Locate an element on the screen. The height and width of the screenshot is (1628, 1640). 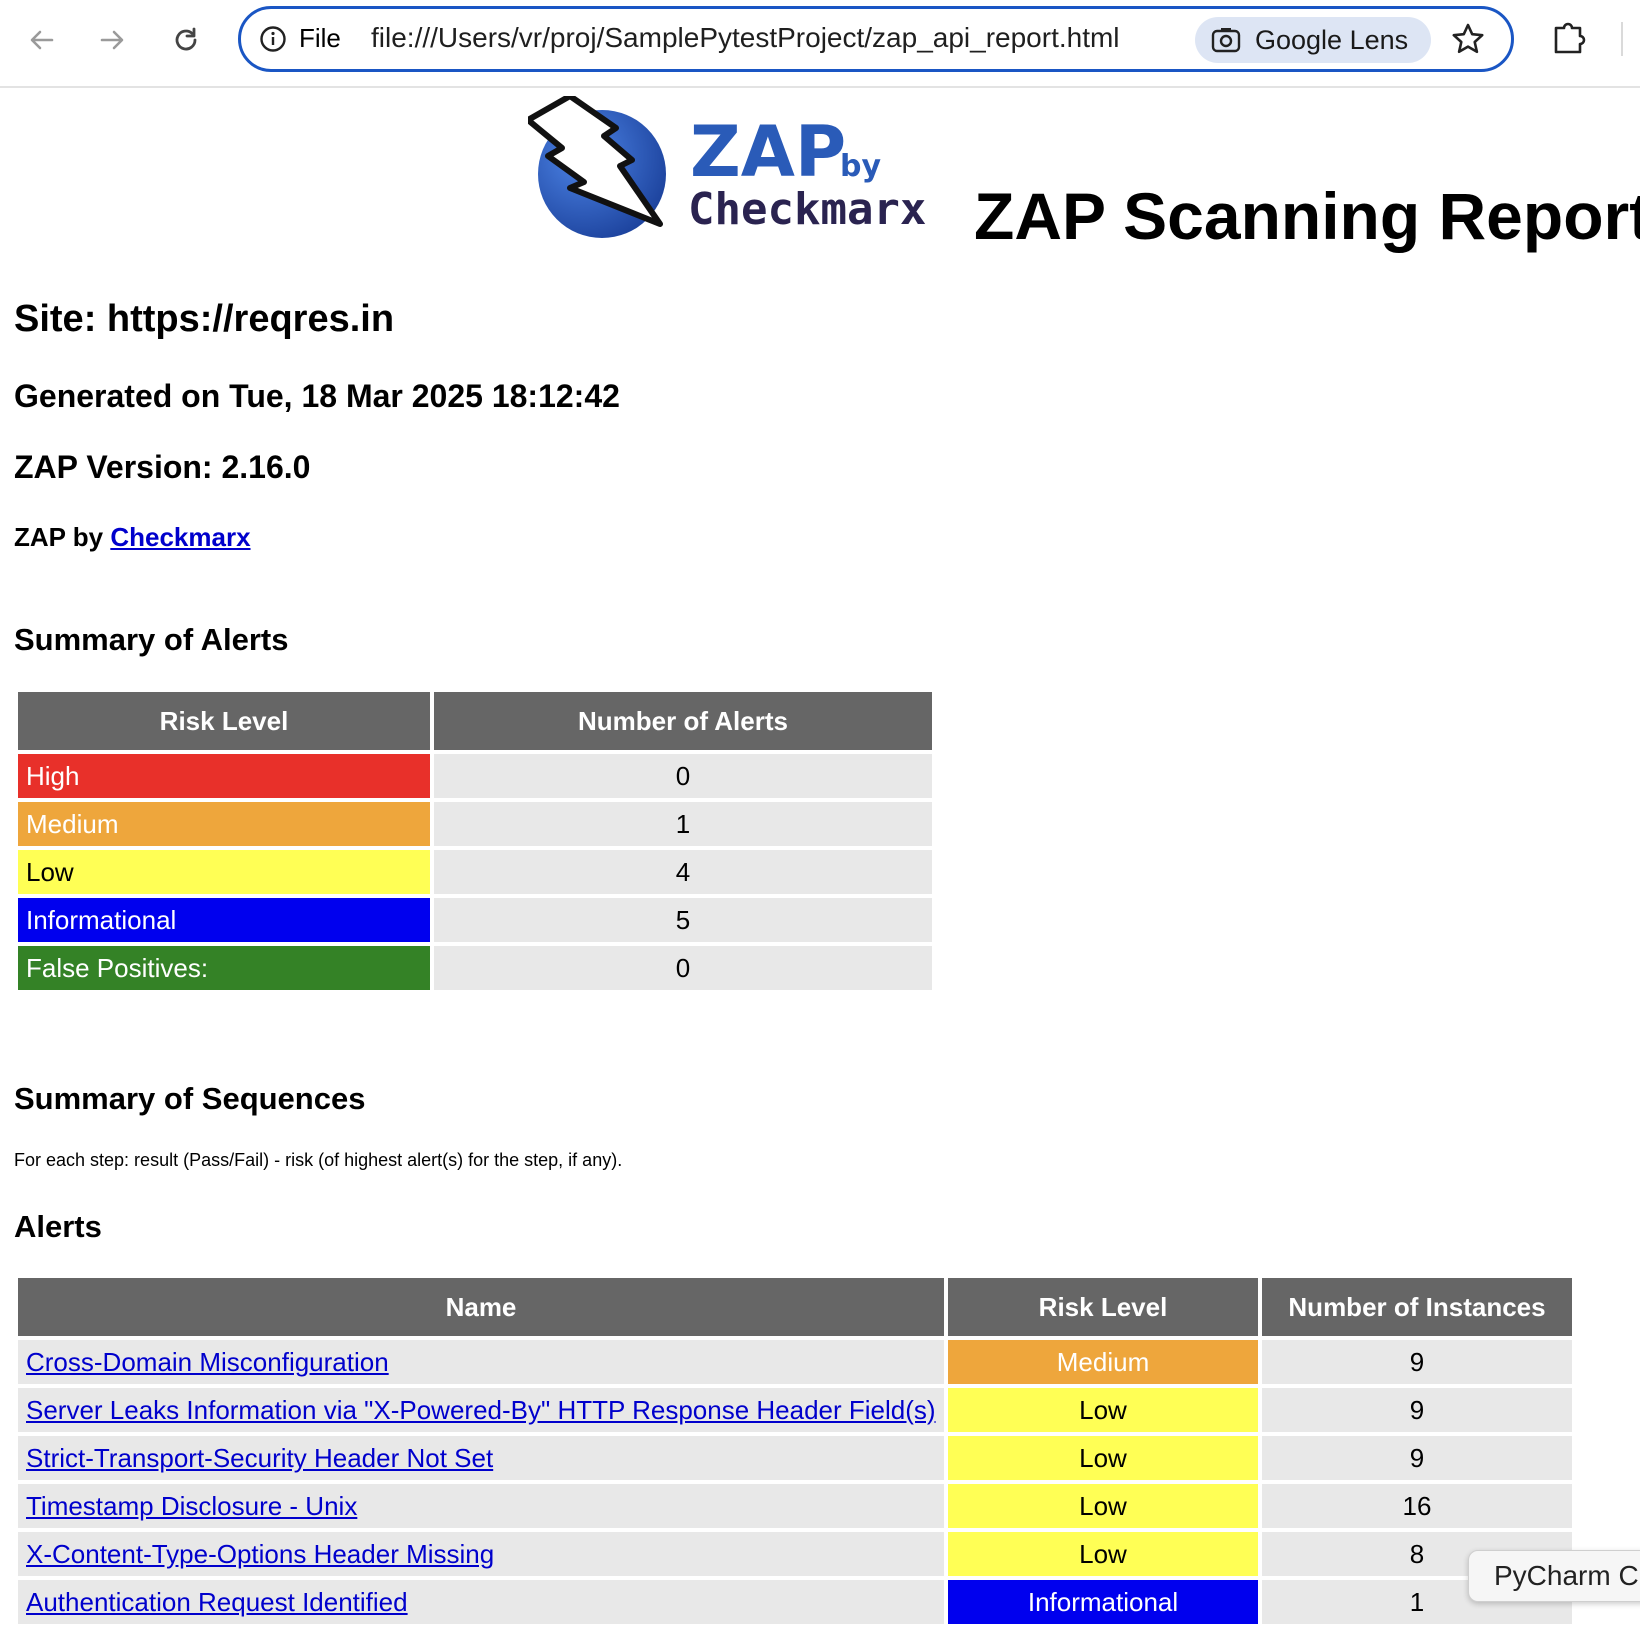
reload-icon is located at coordinates (186, 39).